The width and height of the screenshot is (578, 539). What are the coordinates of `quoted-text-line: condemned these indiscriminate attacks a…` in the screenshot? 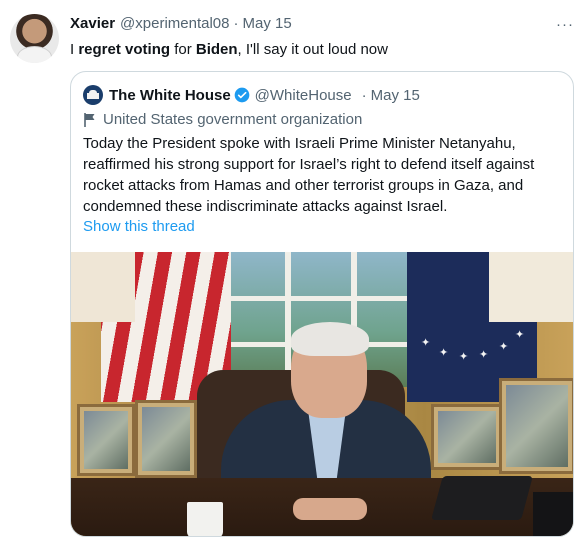 It's located at (265, 206).